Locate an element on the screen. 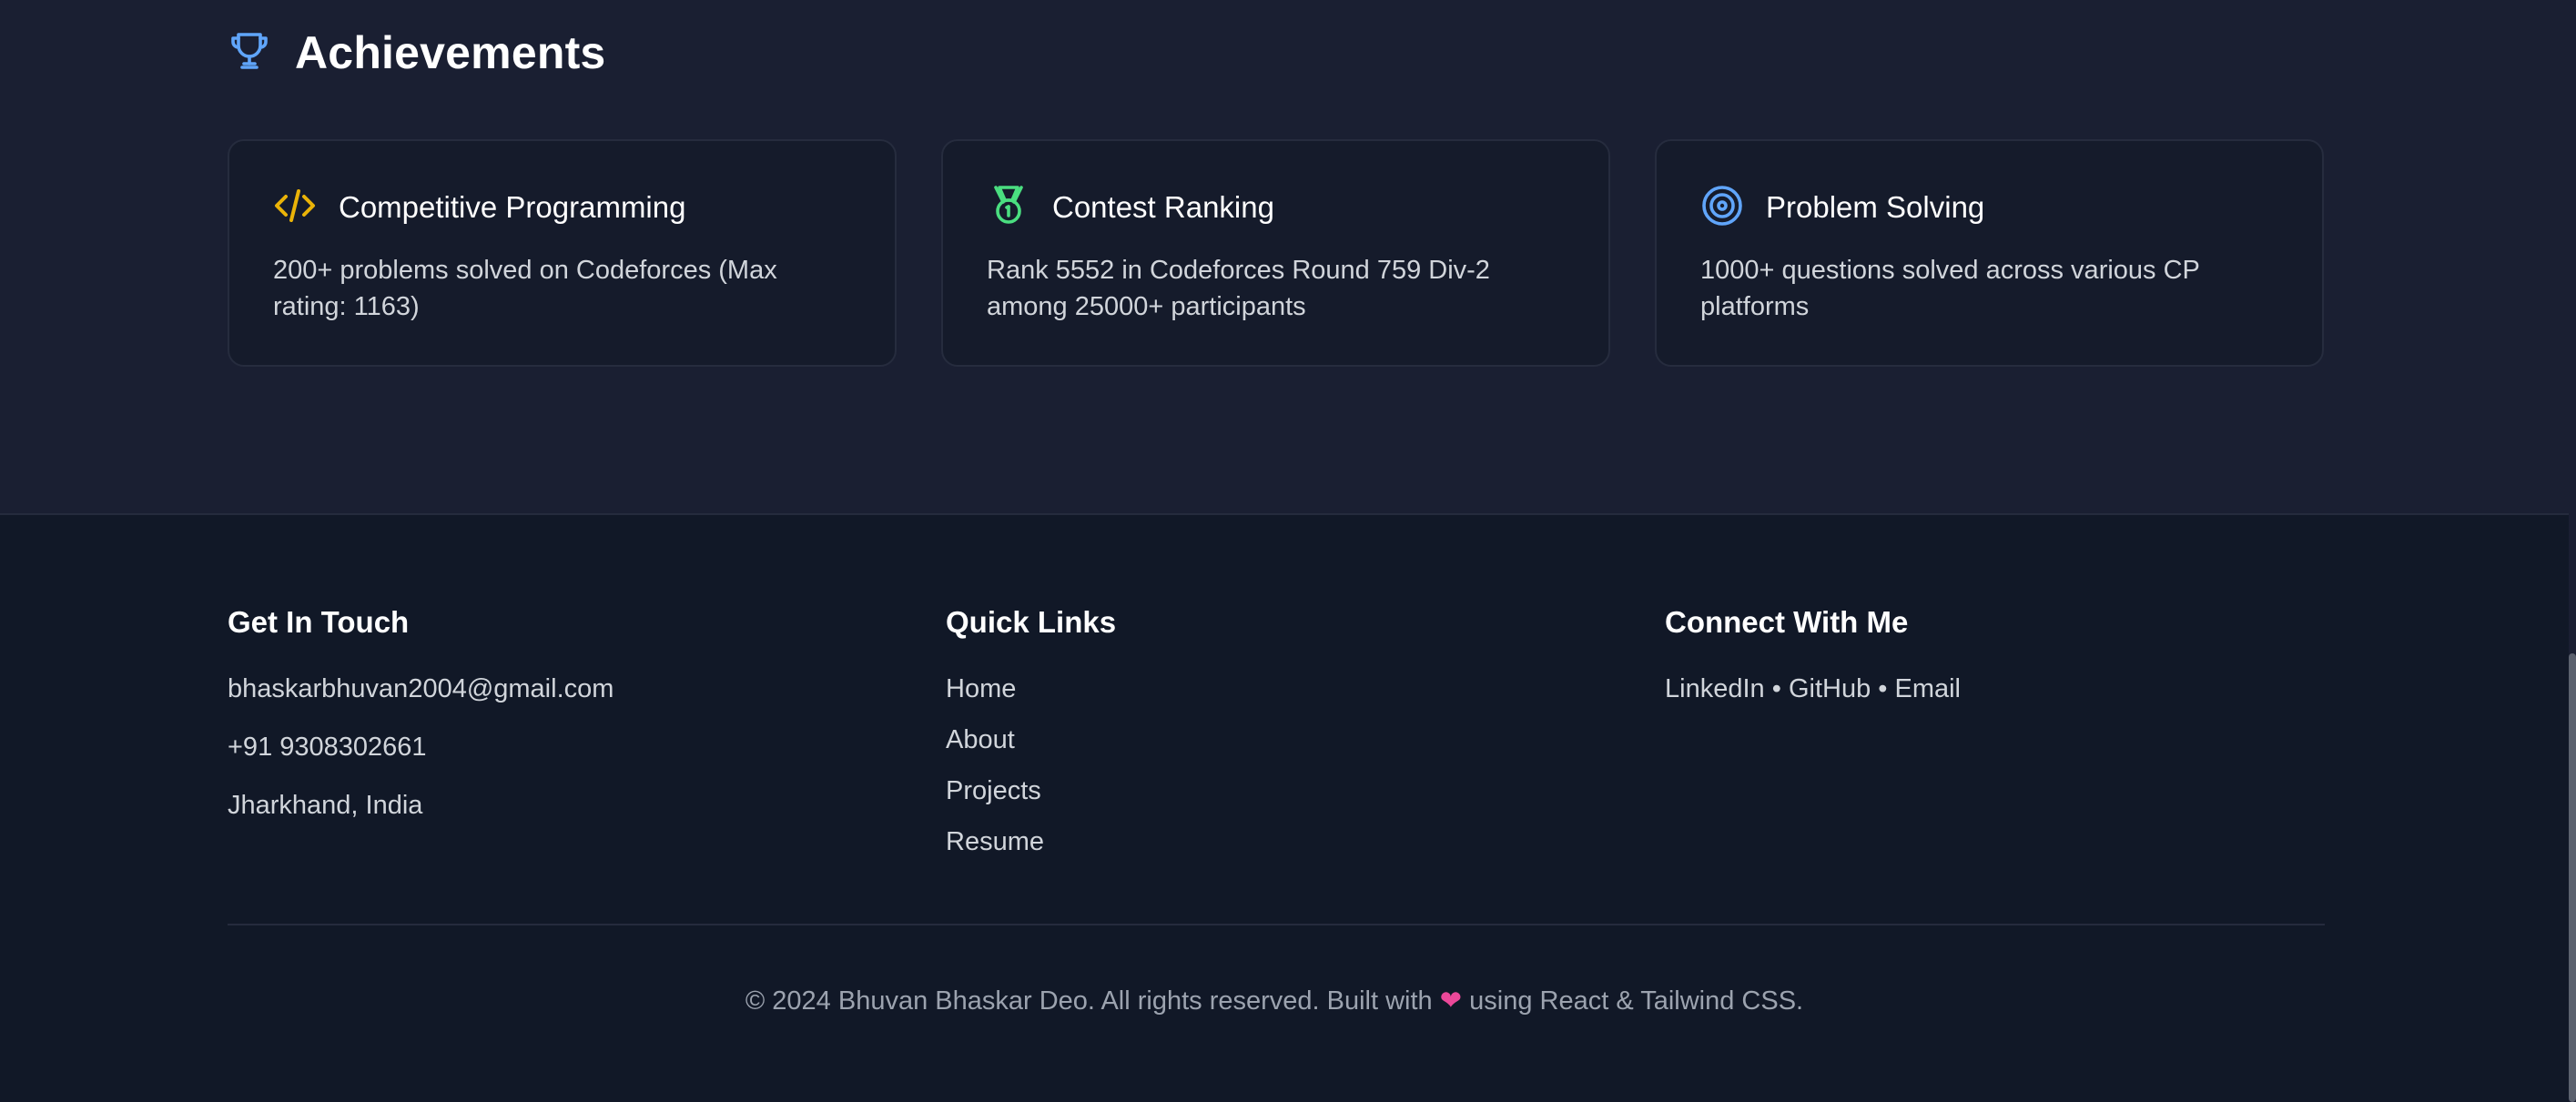 Image resolution: width=2576 pixels, height=1102 pixels. social-link-linkedin: LinkedIn is located at coordinates (1715, 689).